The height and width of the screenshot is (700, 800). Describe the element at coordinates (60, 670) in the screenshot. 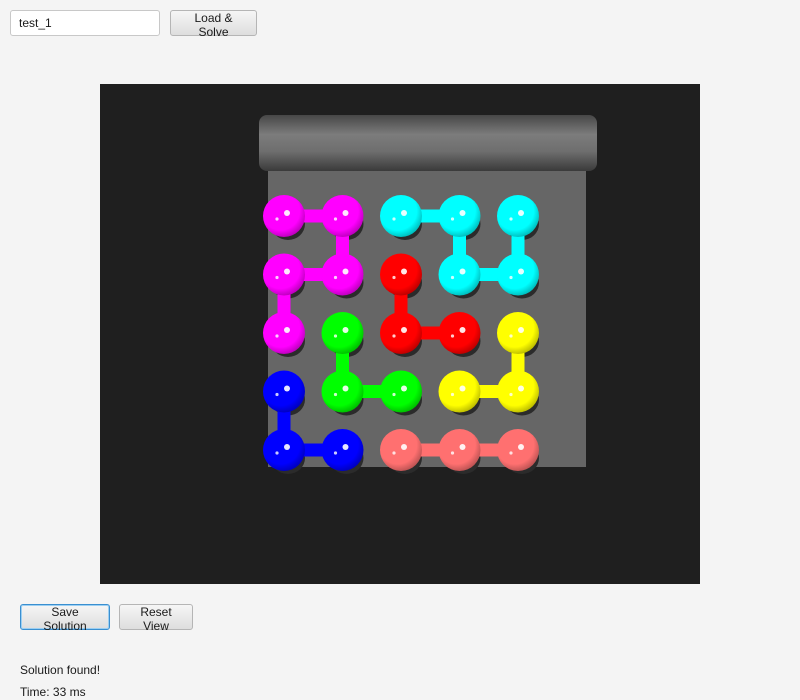

I see `status-message: Solution found!` at that location.